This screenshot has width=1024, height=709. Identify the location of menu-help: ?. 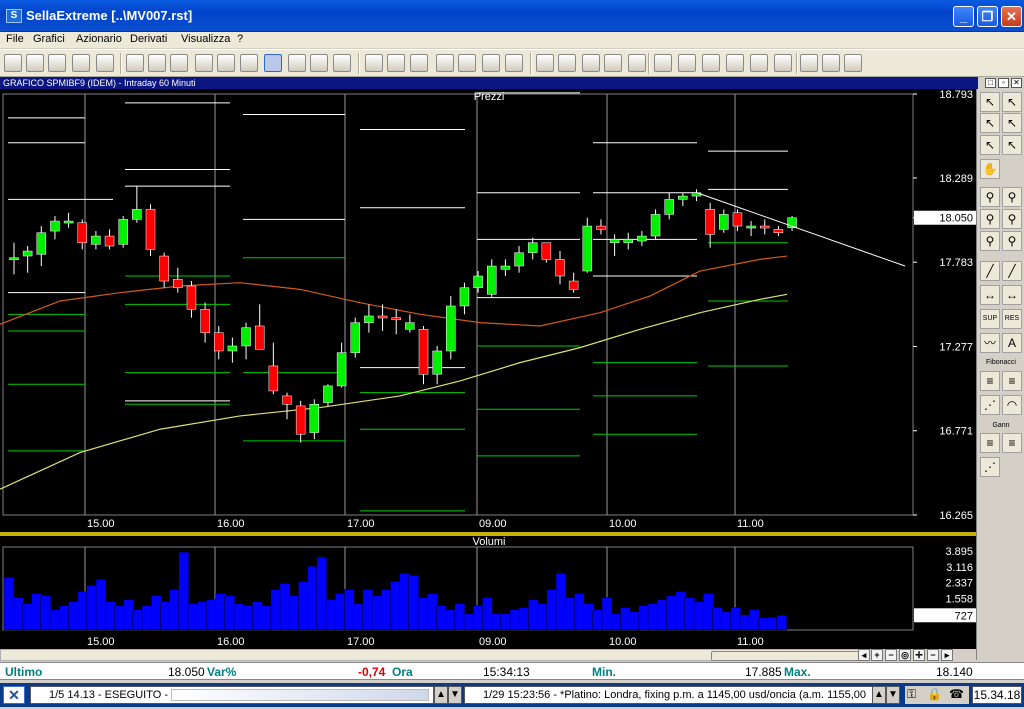
(240, 39).